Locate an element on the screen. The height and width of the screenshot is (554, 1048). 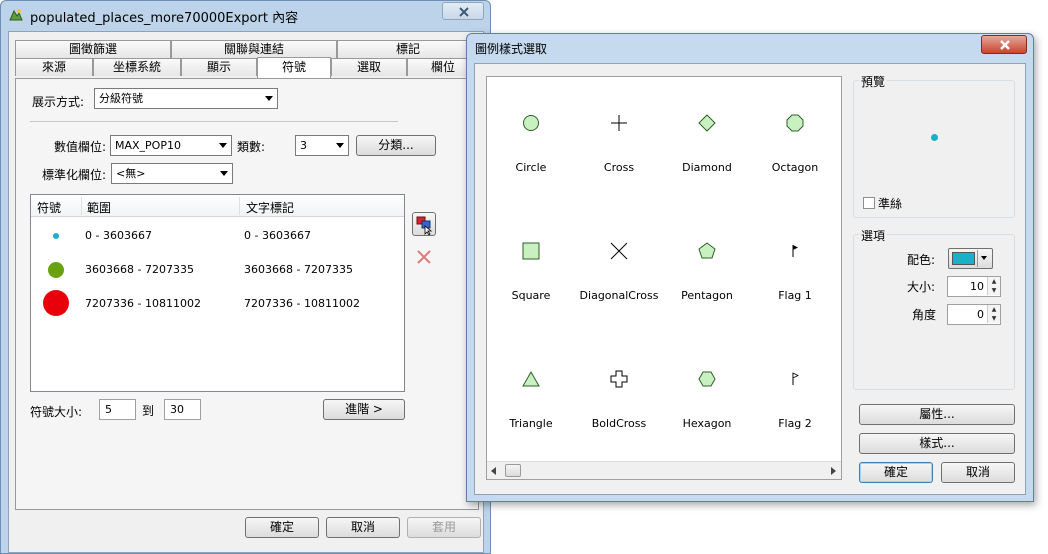
advanced-button: 進階 > is located at coordinates (364, 409).